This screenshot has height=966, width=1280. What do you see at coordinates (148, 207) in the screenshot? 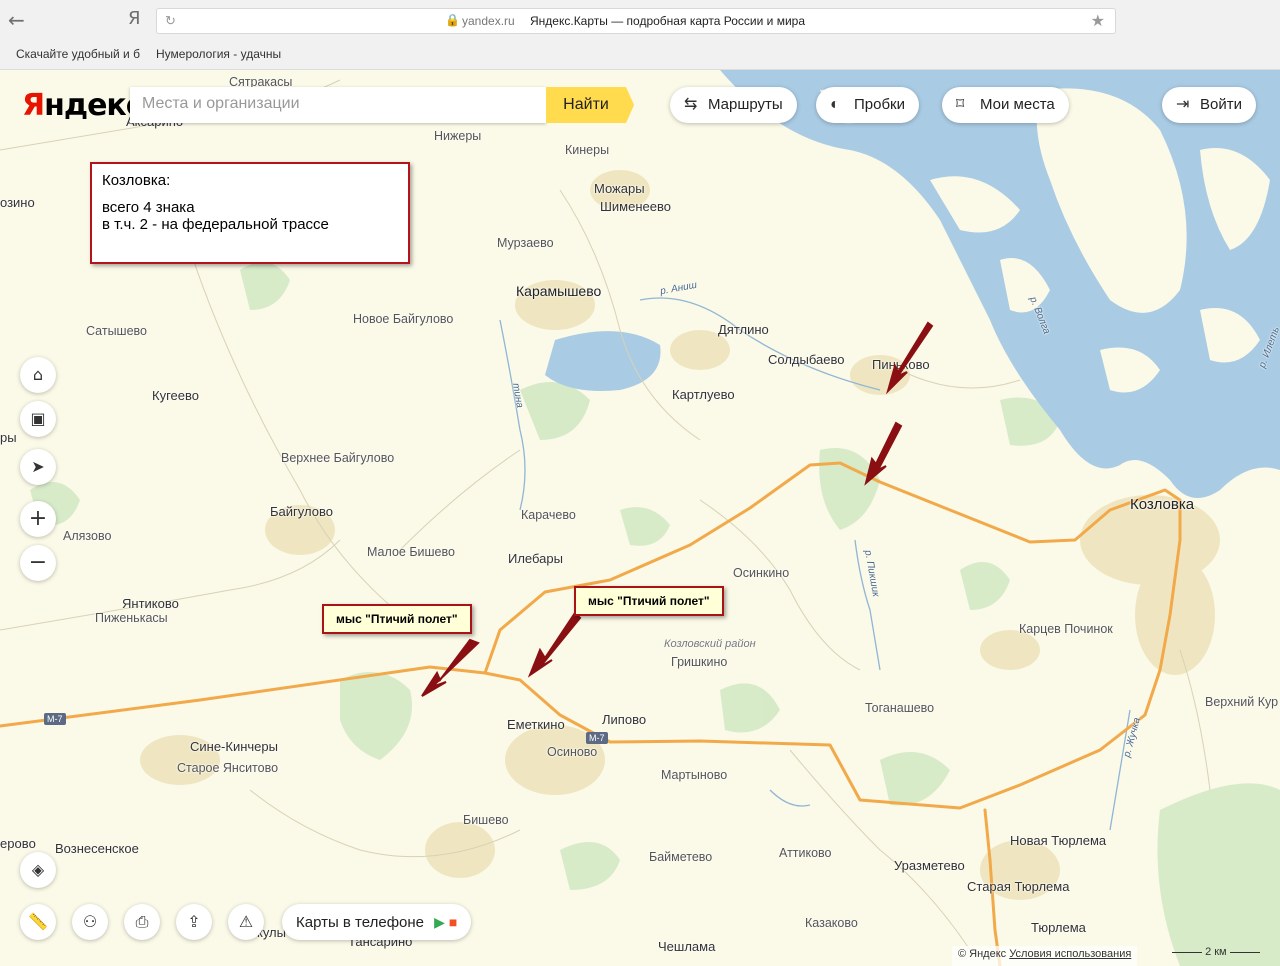
I see `callout-line-1: всего 4 знака` at bounding box center [148, 207].